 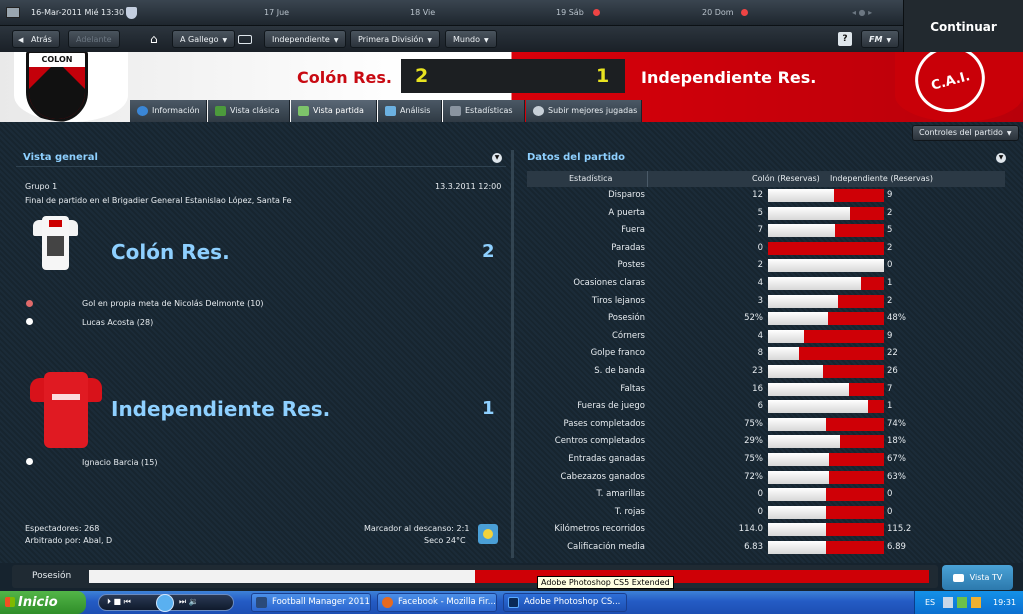 What do you see at coordinates (445, 540) in the screenshot?
I see `weather: Seco 24°C` at bounding box center [445, 540].